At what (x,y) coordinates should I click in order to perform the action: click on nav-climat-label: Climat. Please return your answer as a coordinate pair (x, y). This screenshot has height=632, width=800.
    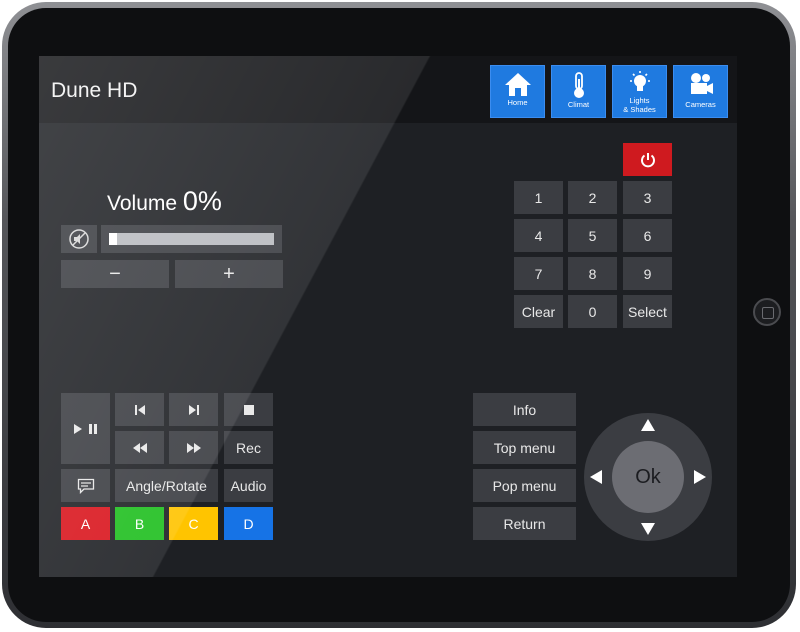
    Looking at the image, I should click on (578, 104).